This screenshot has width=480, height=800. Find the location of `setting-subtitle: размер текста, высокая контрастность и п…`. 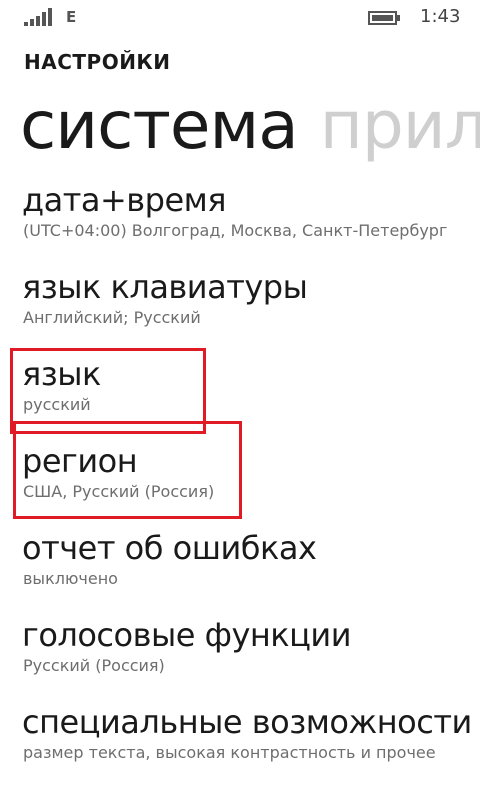

setting-subtitle: размер текста, высокая контрастность и п… is located at coordinates (229, 752).